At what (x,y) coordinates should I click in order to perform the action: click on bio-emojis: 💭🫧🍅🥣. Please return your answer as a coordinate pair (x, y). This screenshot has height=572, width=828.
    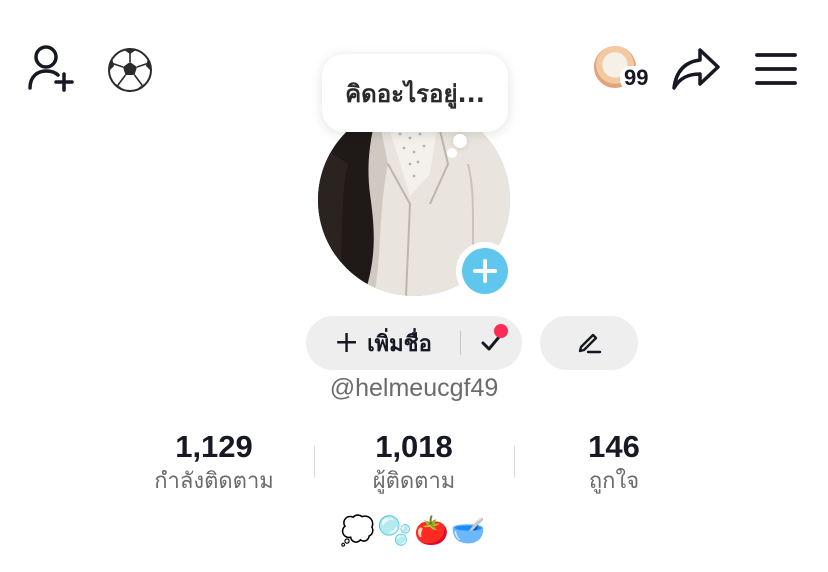
    Looking at the image, I should click on (414, 530).